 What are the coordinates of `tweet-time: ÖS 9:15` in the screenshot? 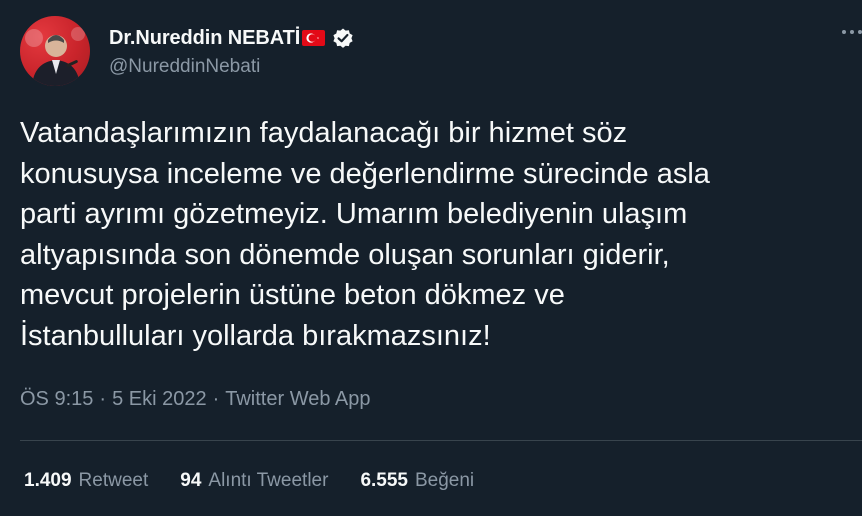 It's located at (56, 399).